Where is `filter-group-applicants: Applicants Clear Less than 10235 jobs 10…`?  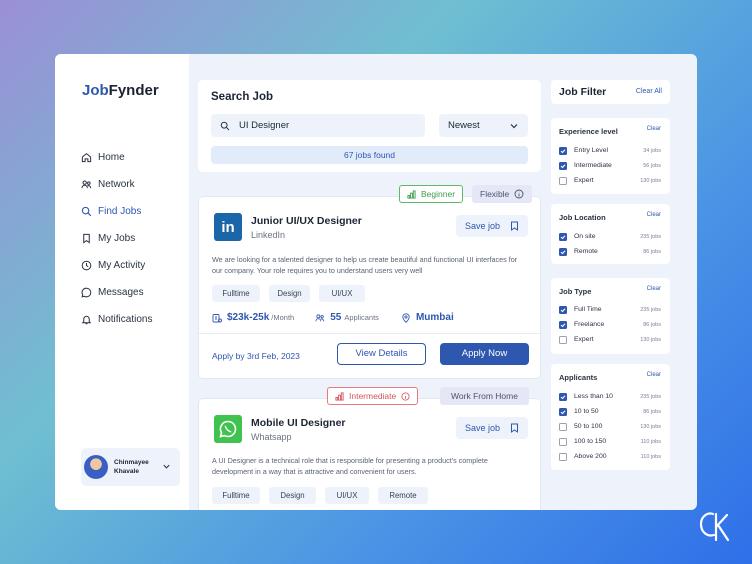
filter-group-applicants: Applicants Clear Less than 10235 jobs 10… is located at coordinates (610, 417).